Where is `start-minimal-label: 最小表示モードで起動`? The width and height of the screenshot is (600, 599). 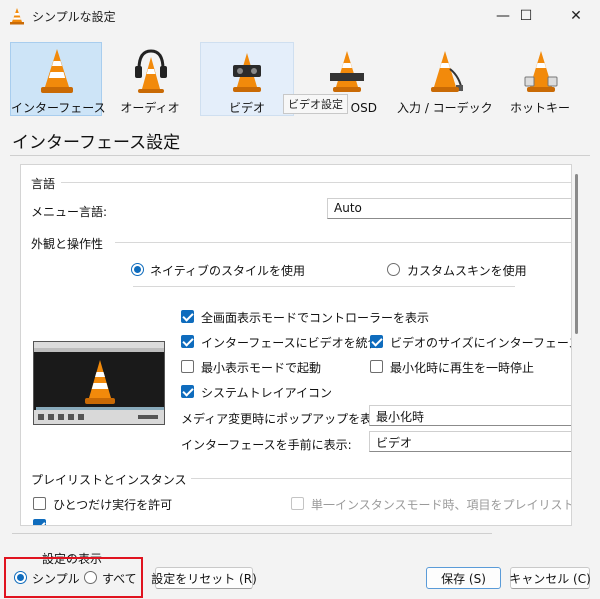
start-minimal-label: 最小表示モードで起動 is located at coordinates (261, 368).